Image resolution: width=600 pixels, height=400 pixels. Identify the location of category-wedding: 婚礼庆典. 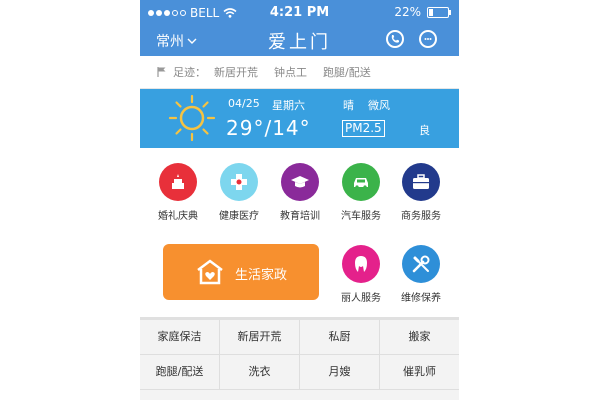
(178, 192).